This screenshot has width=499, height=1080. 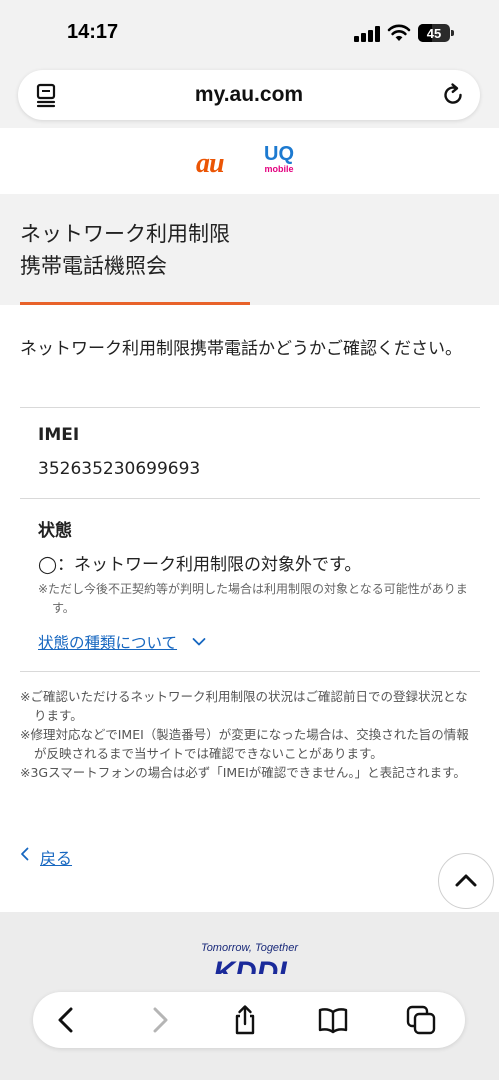 What do you see at coordinates (125, 250) in the screenshot?
I see `page-title: ネットワーク利用制限 携帯電話機照会` at bounding box center [125, 250].